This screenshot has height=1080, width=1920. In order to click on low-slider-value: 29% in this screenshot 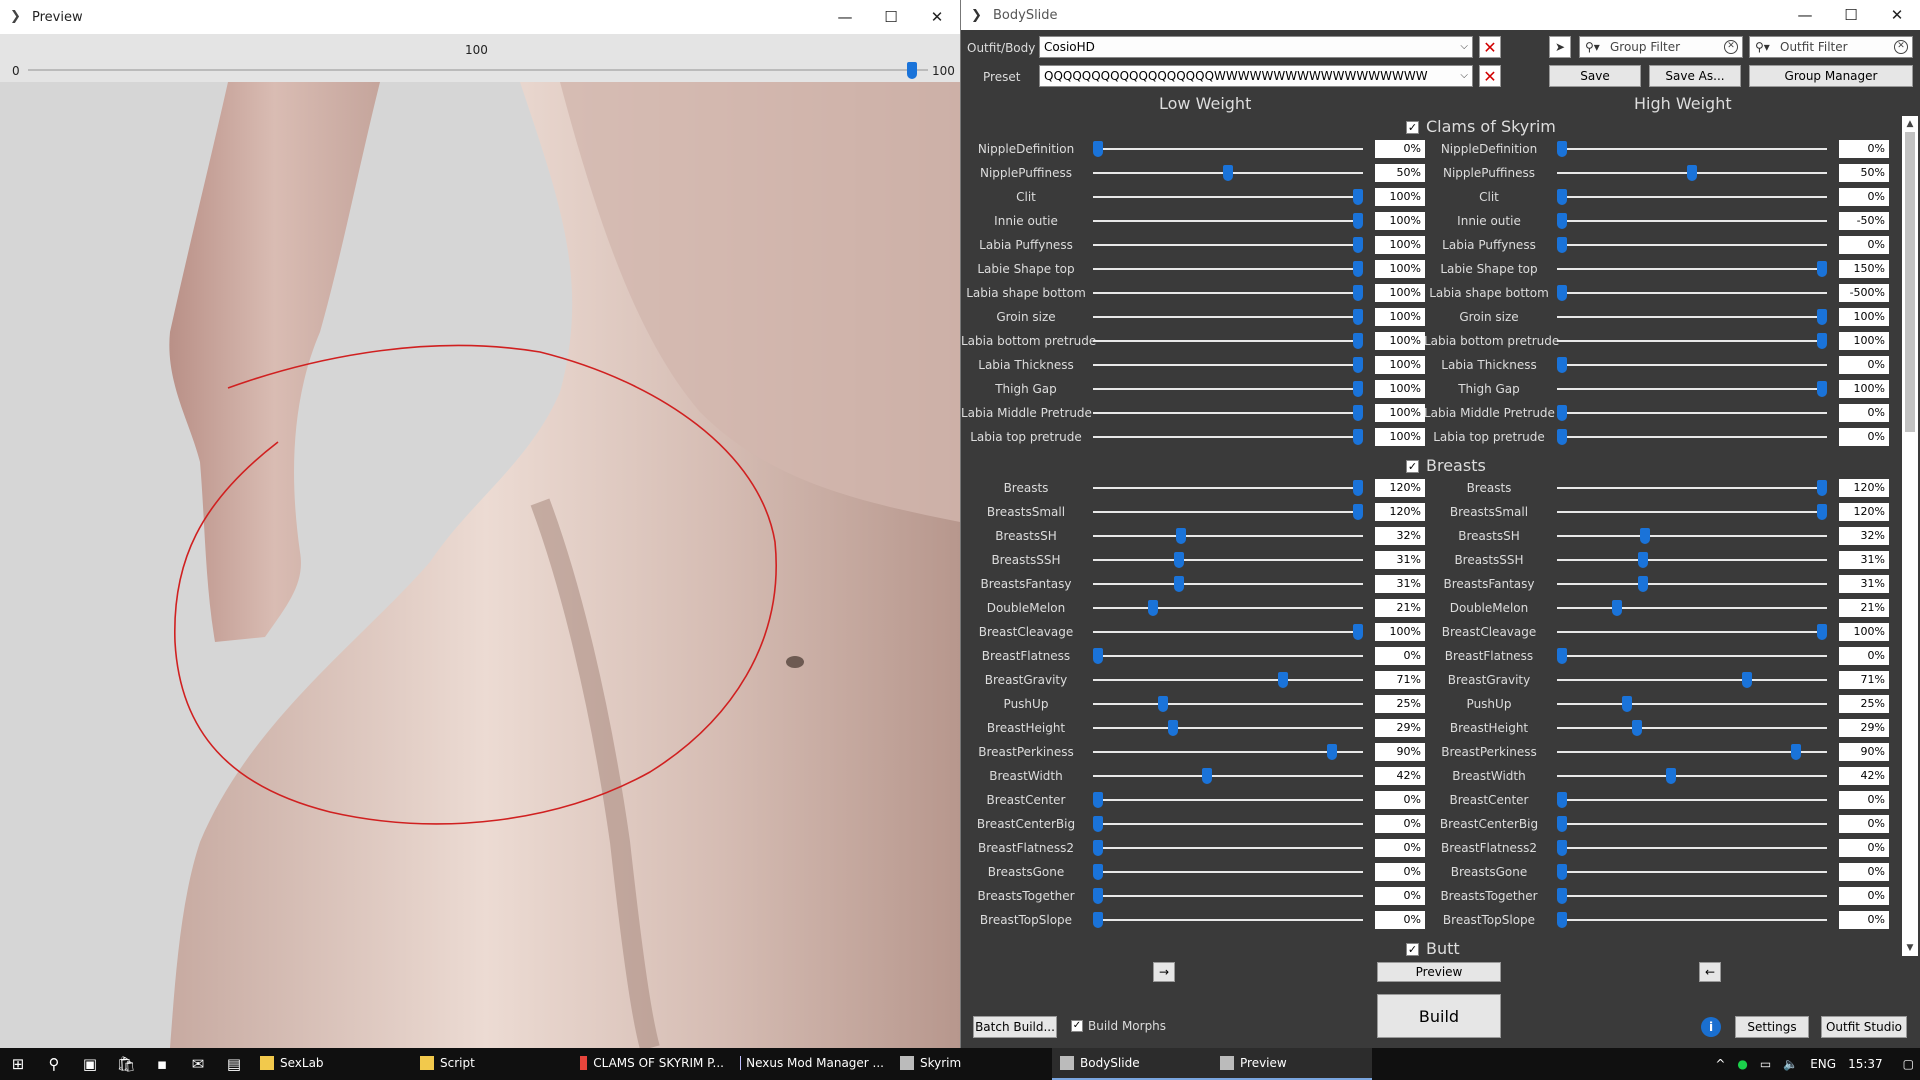, I will do `click(1400, 728)`.